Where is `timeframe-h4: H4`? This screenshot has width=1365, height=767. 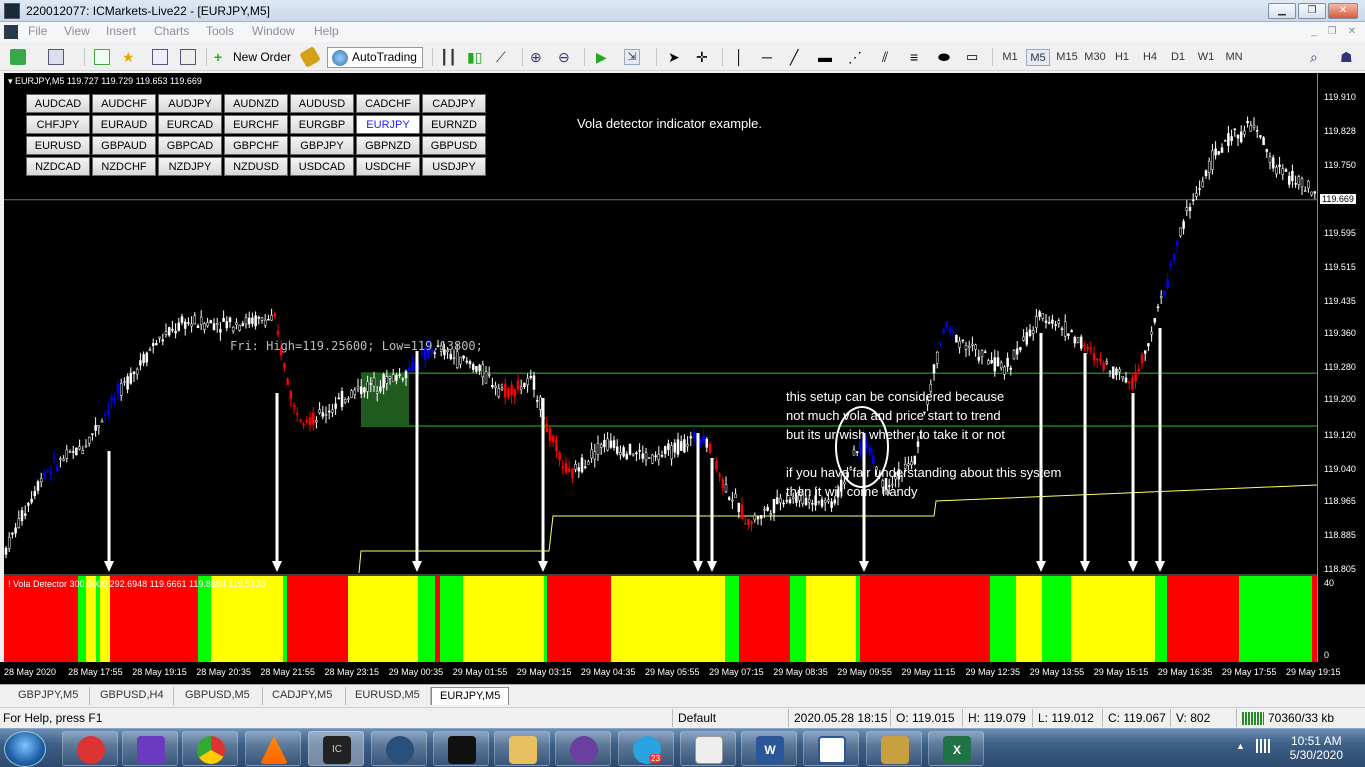 timeframe-h4: H4 is located at coordinates (1150, 57).